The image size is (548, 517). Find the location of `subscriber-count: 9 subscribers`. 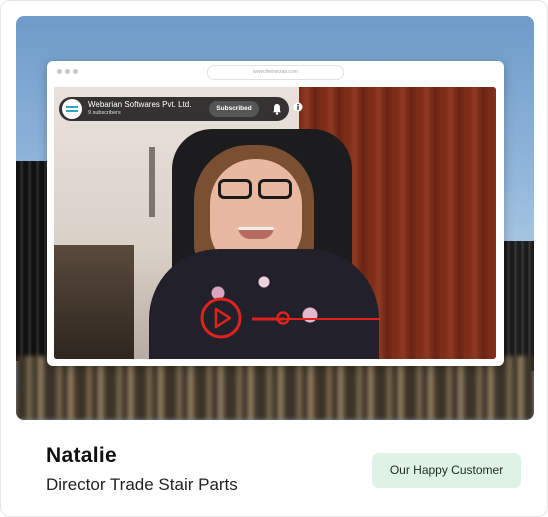

subscriber-count: 9 subscribers is located at coordinates (104, 113).